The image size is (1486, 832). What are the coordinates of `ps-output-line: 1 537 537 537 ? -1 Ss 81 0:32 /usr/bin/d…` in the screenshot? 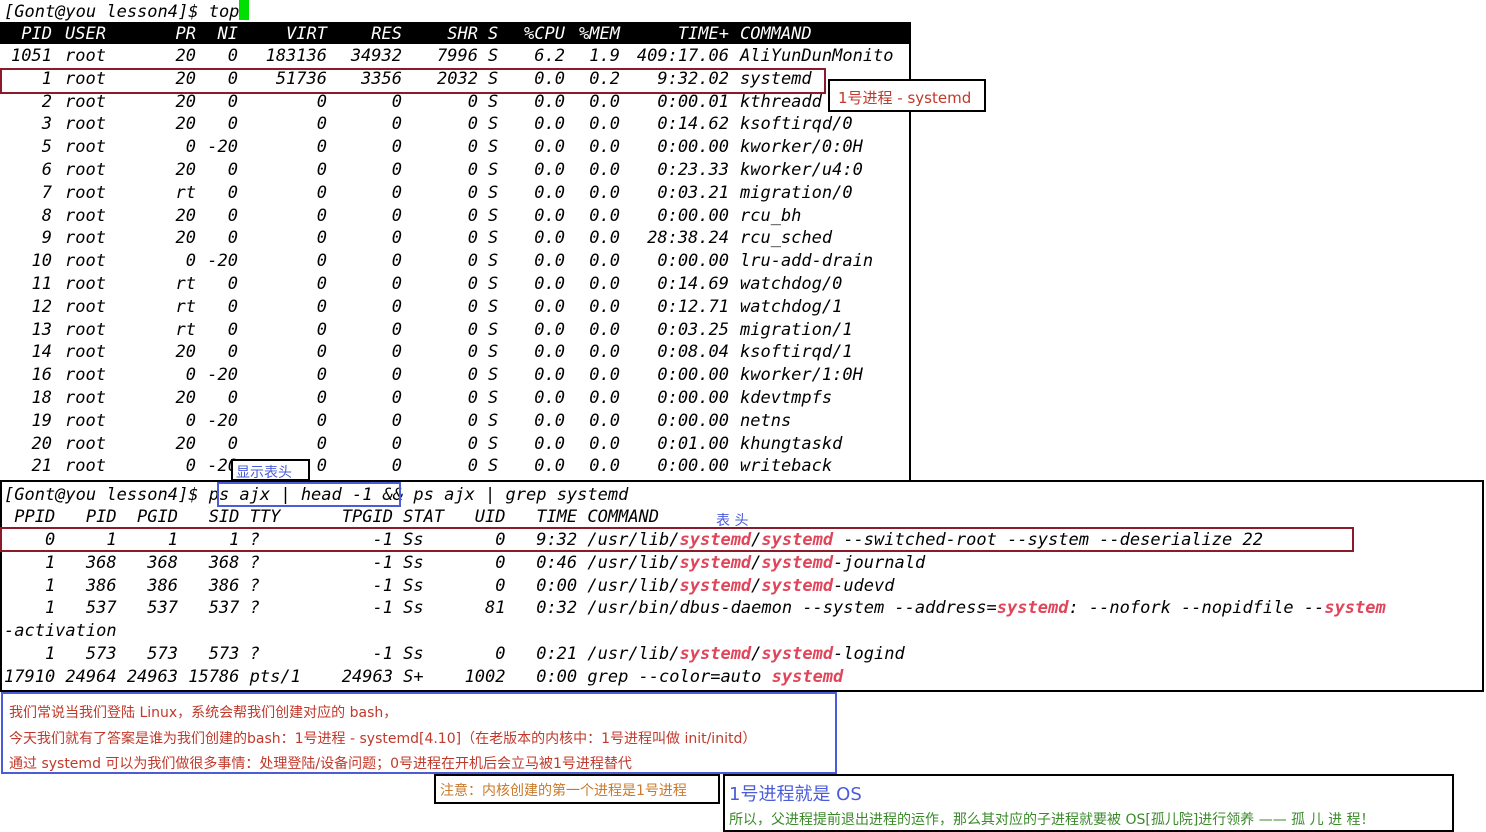 It's located at (695, 608).